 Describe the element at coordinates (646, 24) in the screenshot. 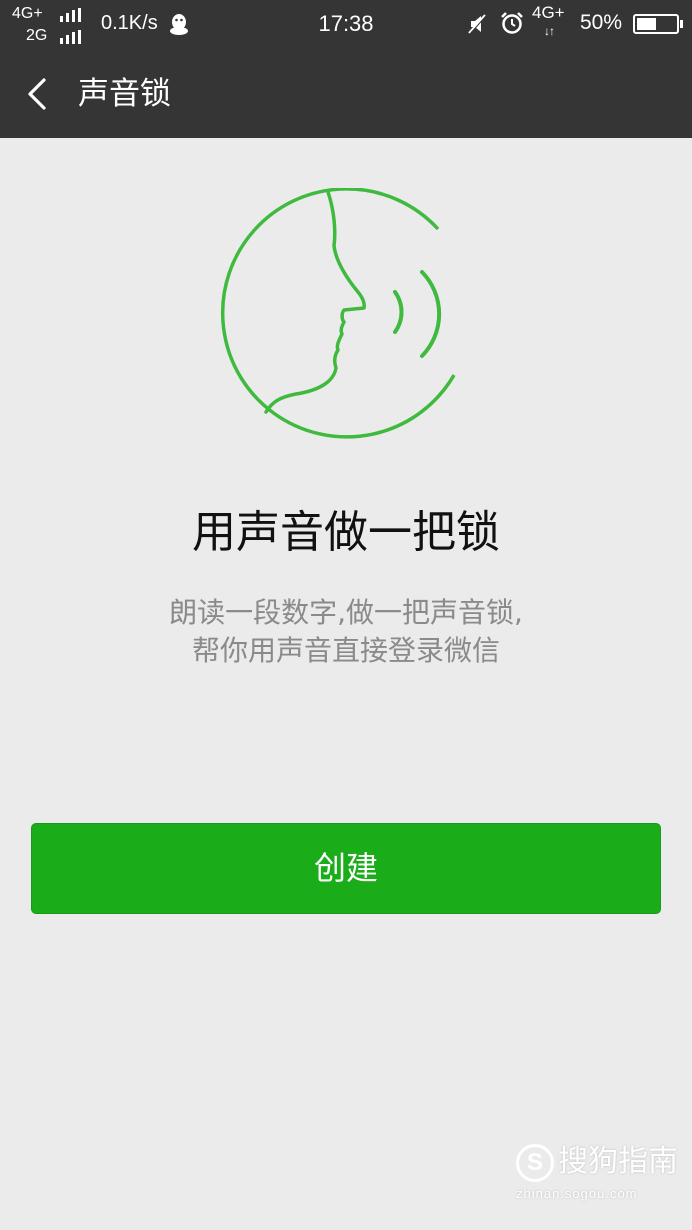

I see `battery-level-fill` at that location.